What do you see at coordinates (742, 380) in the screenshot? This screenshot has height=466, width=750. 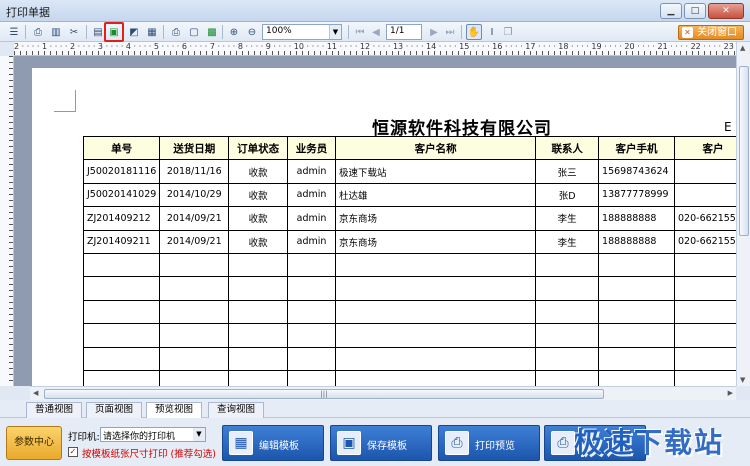 I see `scroll-down-icon: ▼` at bounding box center [742, 380].